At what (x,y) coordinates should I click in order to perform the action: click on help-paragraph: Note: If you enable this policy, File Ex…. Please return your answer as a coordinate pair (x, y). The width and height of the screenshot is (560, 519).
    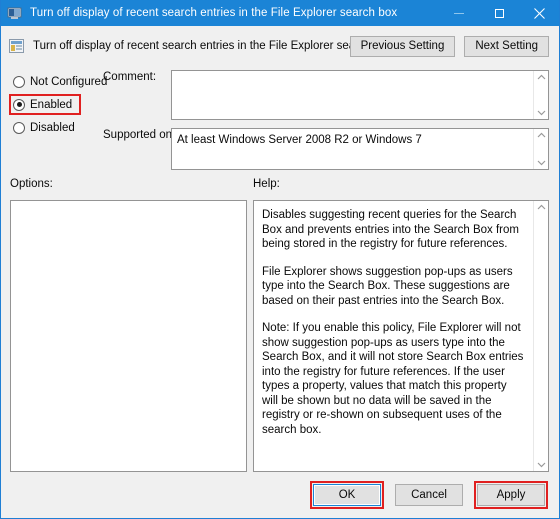
    Looking at the image, I should click on (393, 379).